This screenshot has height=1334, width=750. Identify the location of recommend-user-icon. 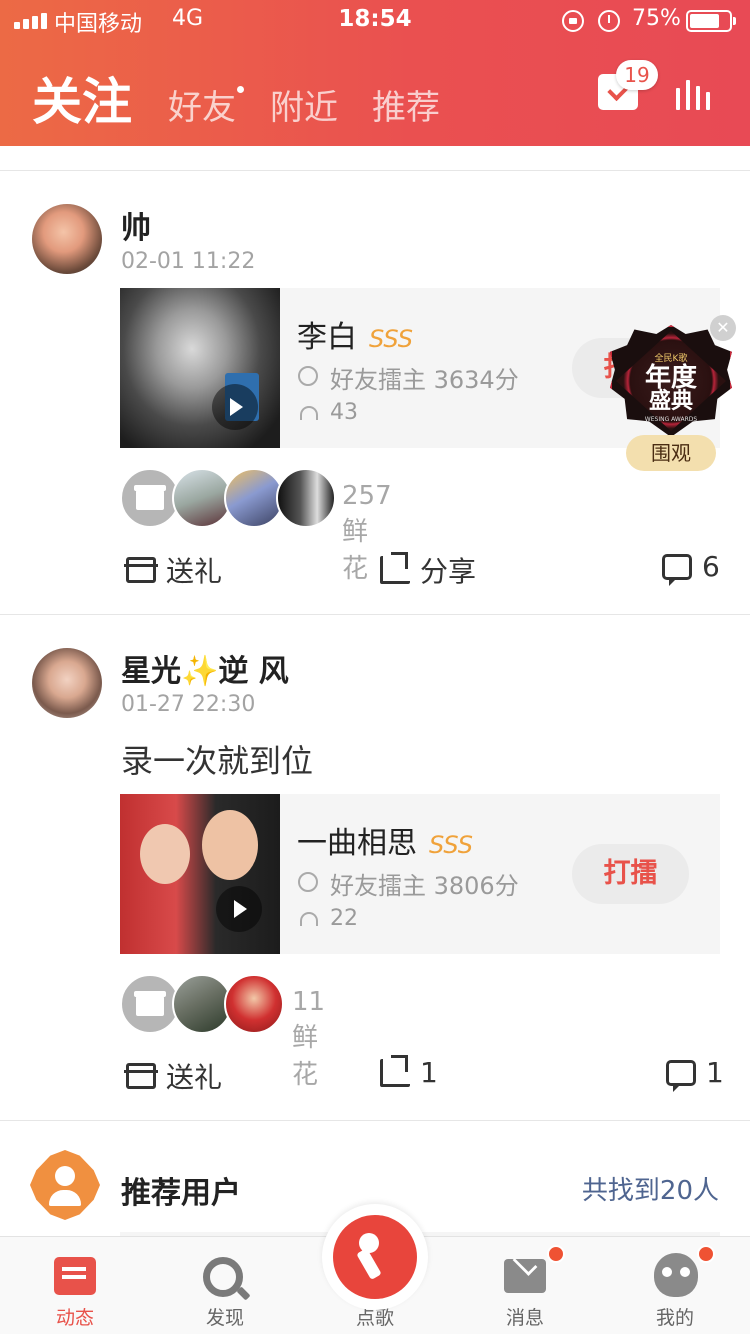
(65, 1185).